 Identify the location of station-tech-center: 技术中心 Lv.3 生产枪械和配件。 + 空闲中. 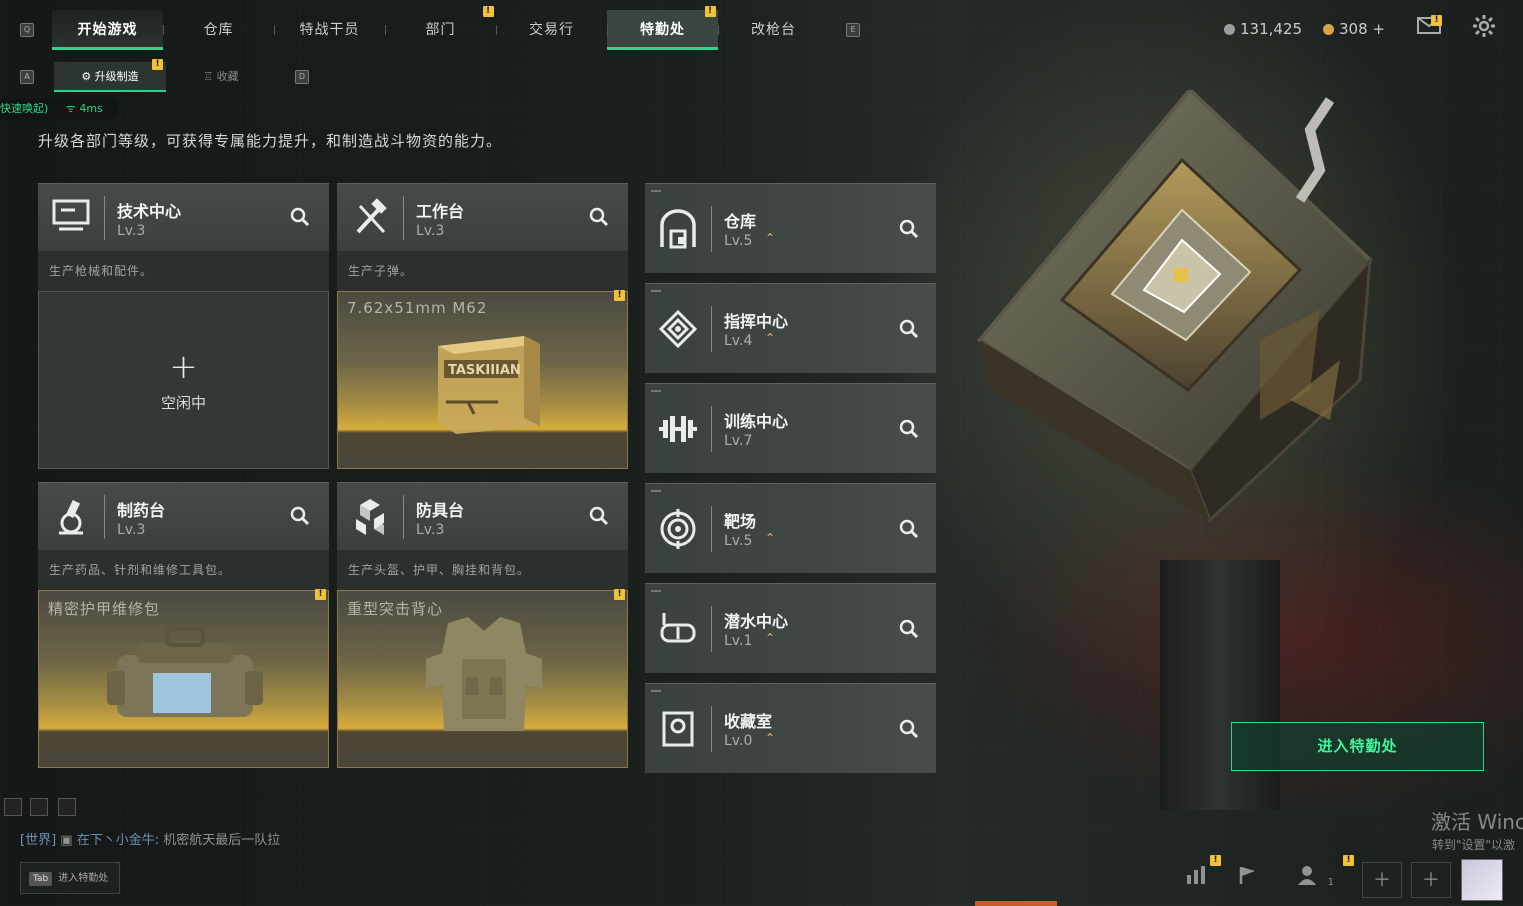
(183, 326).